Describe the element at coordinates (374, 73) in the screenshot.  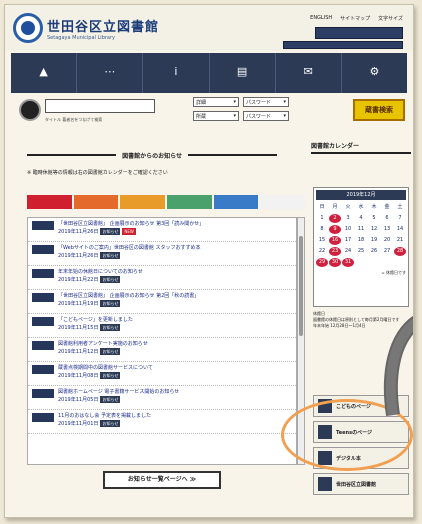
I see `nav-item-6: ⚙` at that location.